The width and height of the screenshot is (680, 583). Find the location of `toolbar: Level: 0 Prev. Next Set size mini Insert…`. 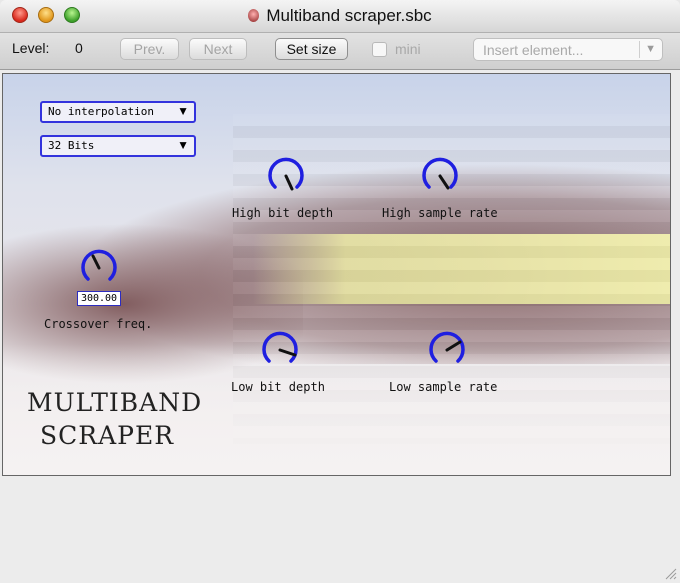

toolbar: Level: 0 Prev. Next Set size mini Insert… is located at coordinates (340, 51).